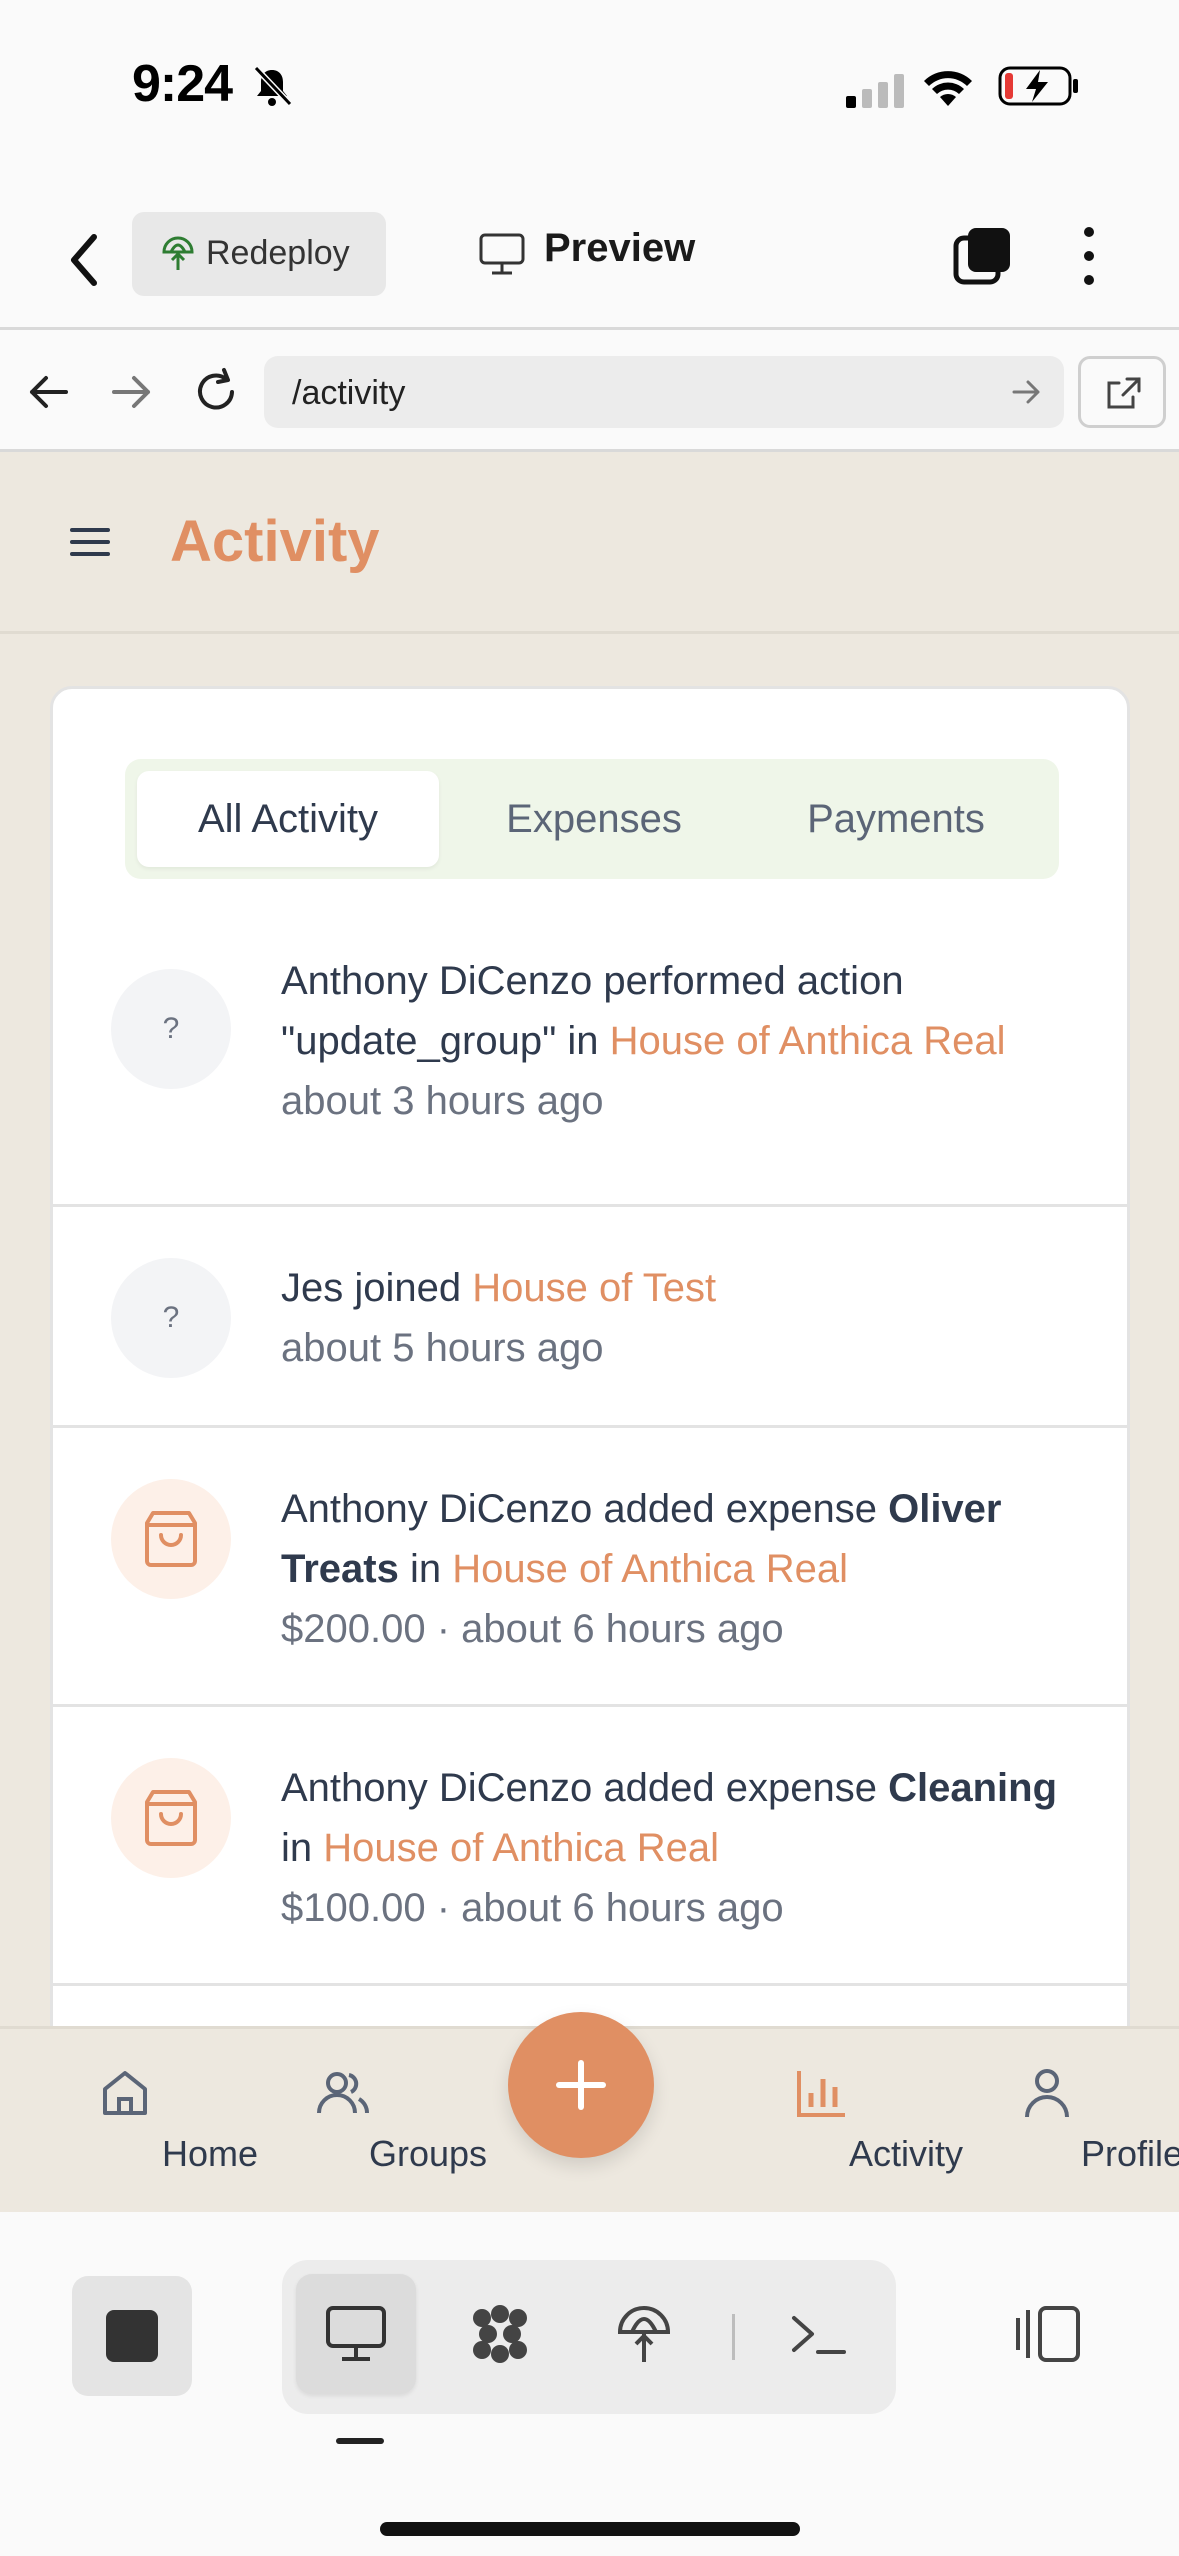 Image resolution: width=1179 pixels, height=2556 pixels. Describe the element at coordinates (972, 1788) in the screenshot. I see `expense-name: Cleaning` at that location.